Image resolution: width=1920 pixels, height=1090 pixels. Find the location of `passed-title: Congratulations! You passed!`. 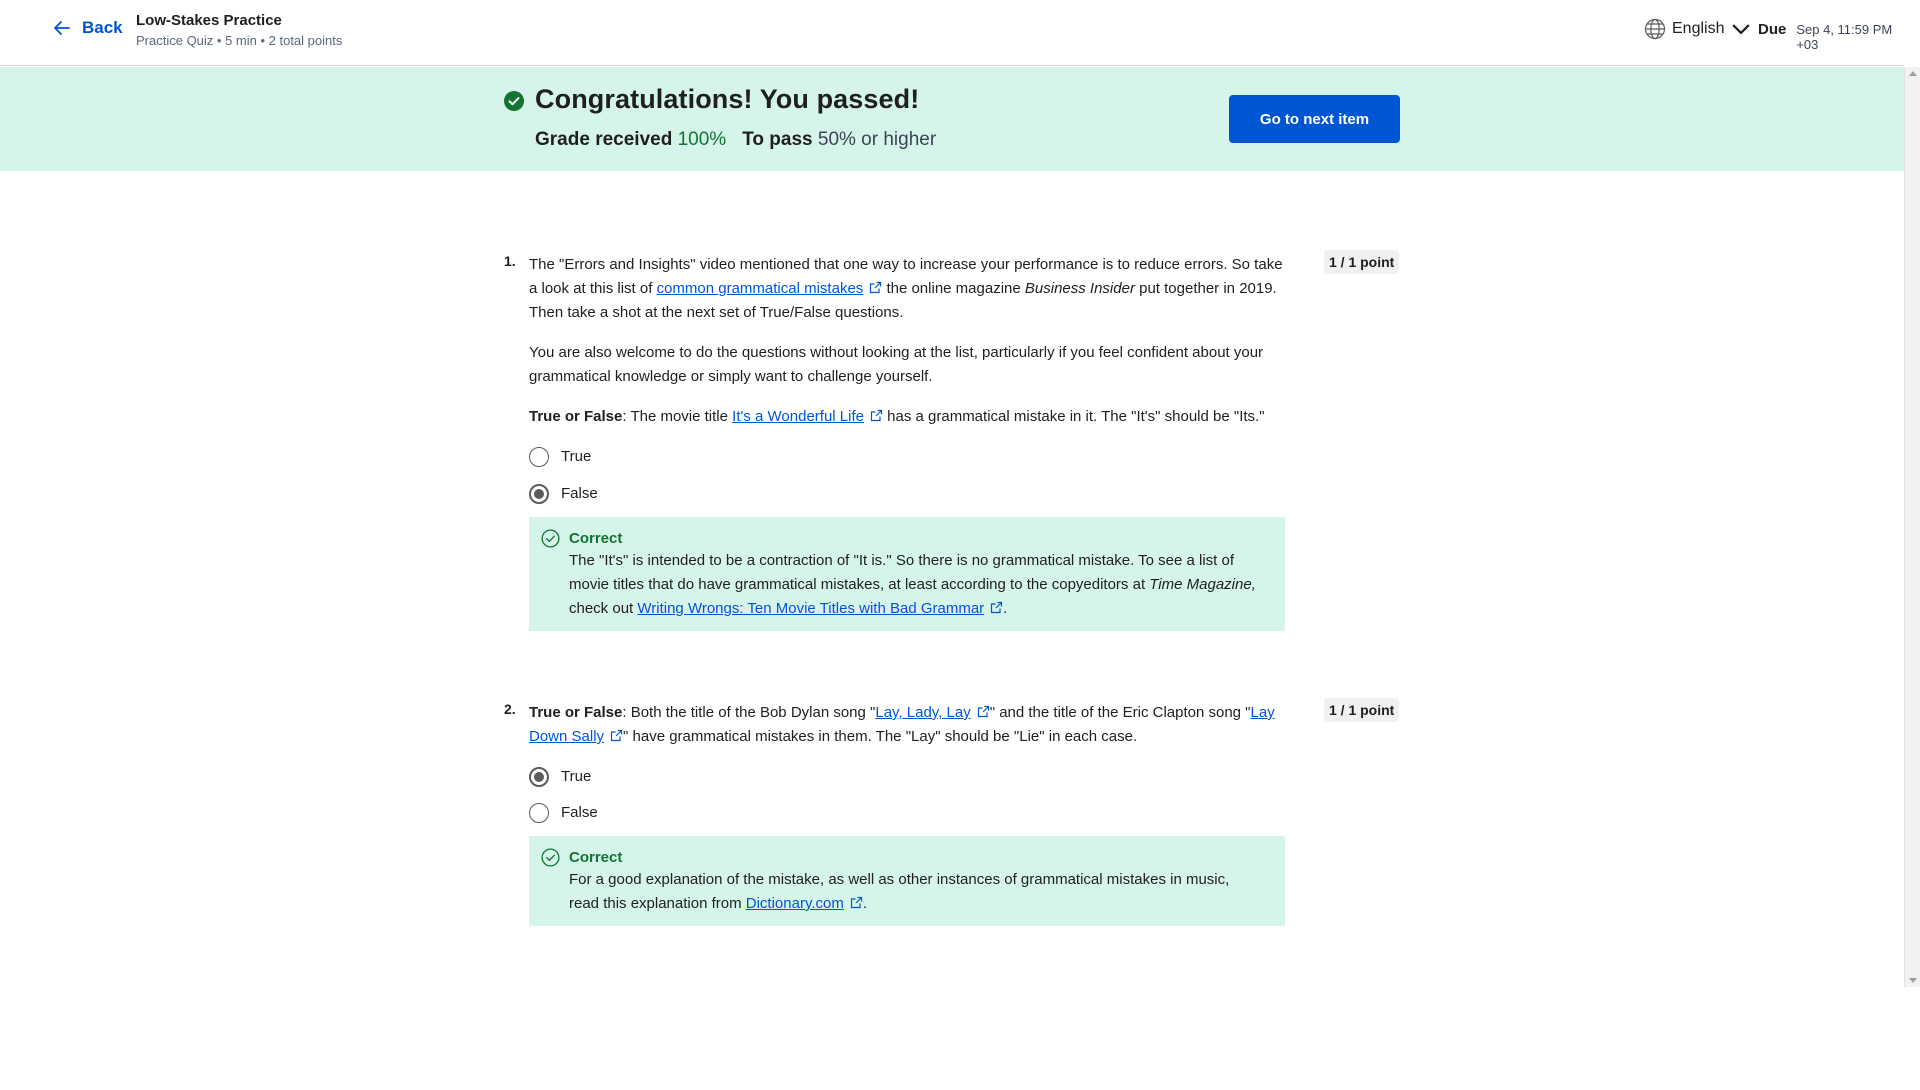

passed-title: Congratulations! You passed! is located at coordinates (727, 99).